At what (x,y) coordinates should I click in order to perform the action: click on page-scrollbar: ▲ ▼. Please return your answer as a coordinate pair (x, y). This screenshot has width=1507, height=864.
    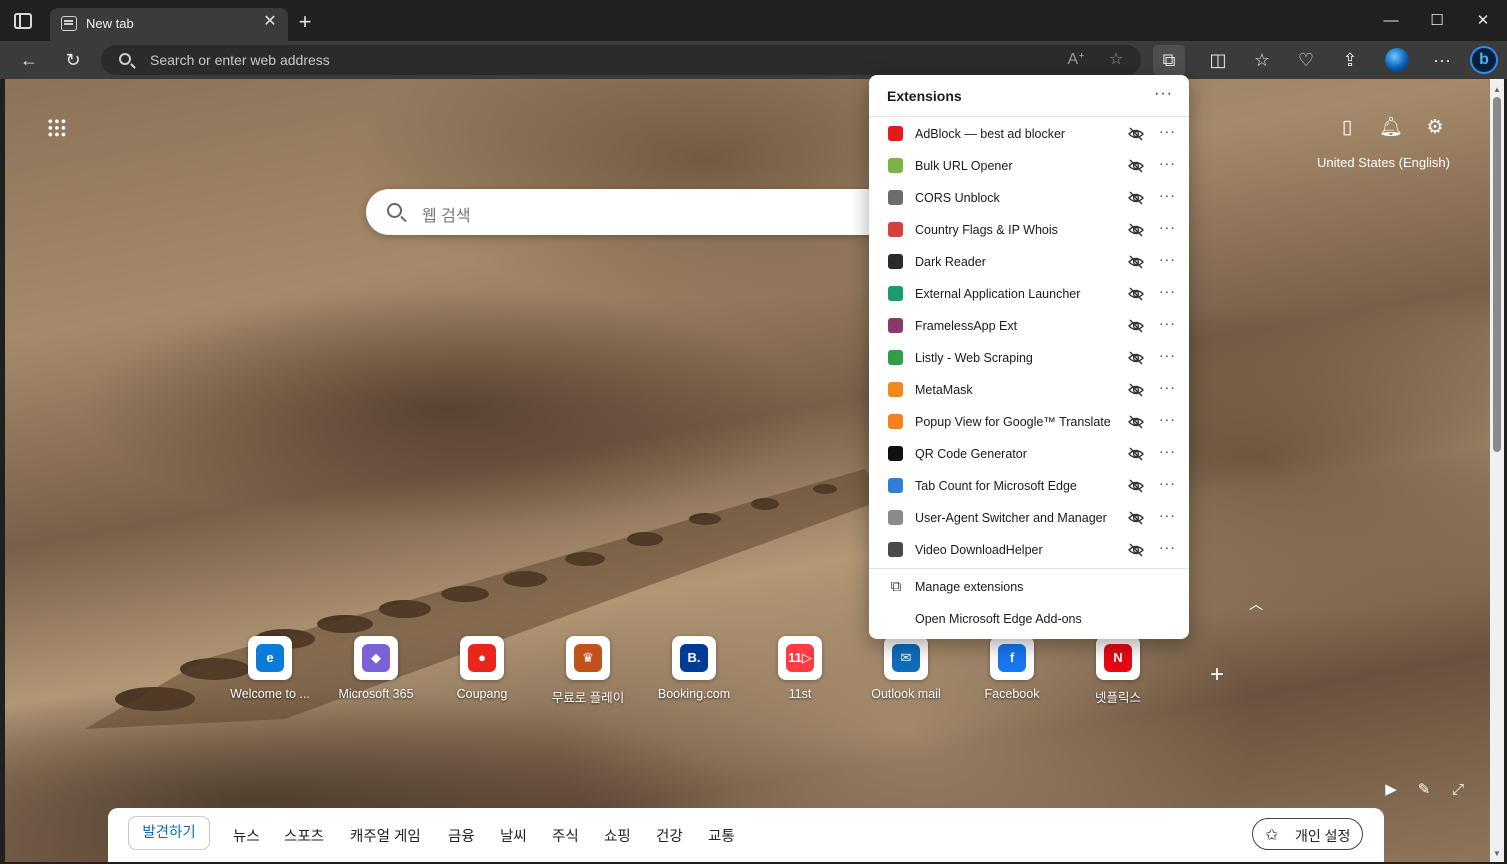
    Looking at the image, I should click on (1497, 470).